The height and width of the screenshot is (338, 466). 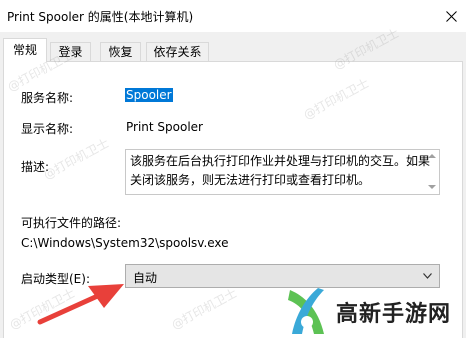 What do you see at coordinates (427, 276) in the screenshot?
I see `chevron-down-icon` at bounding box center [427, 276].